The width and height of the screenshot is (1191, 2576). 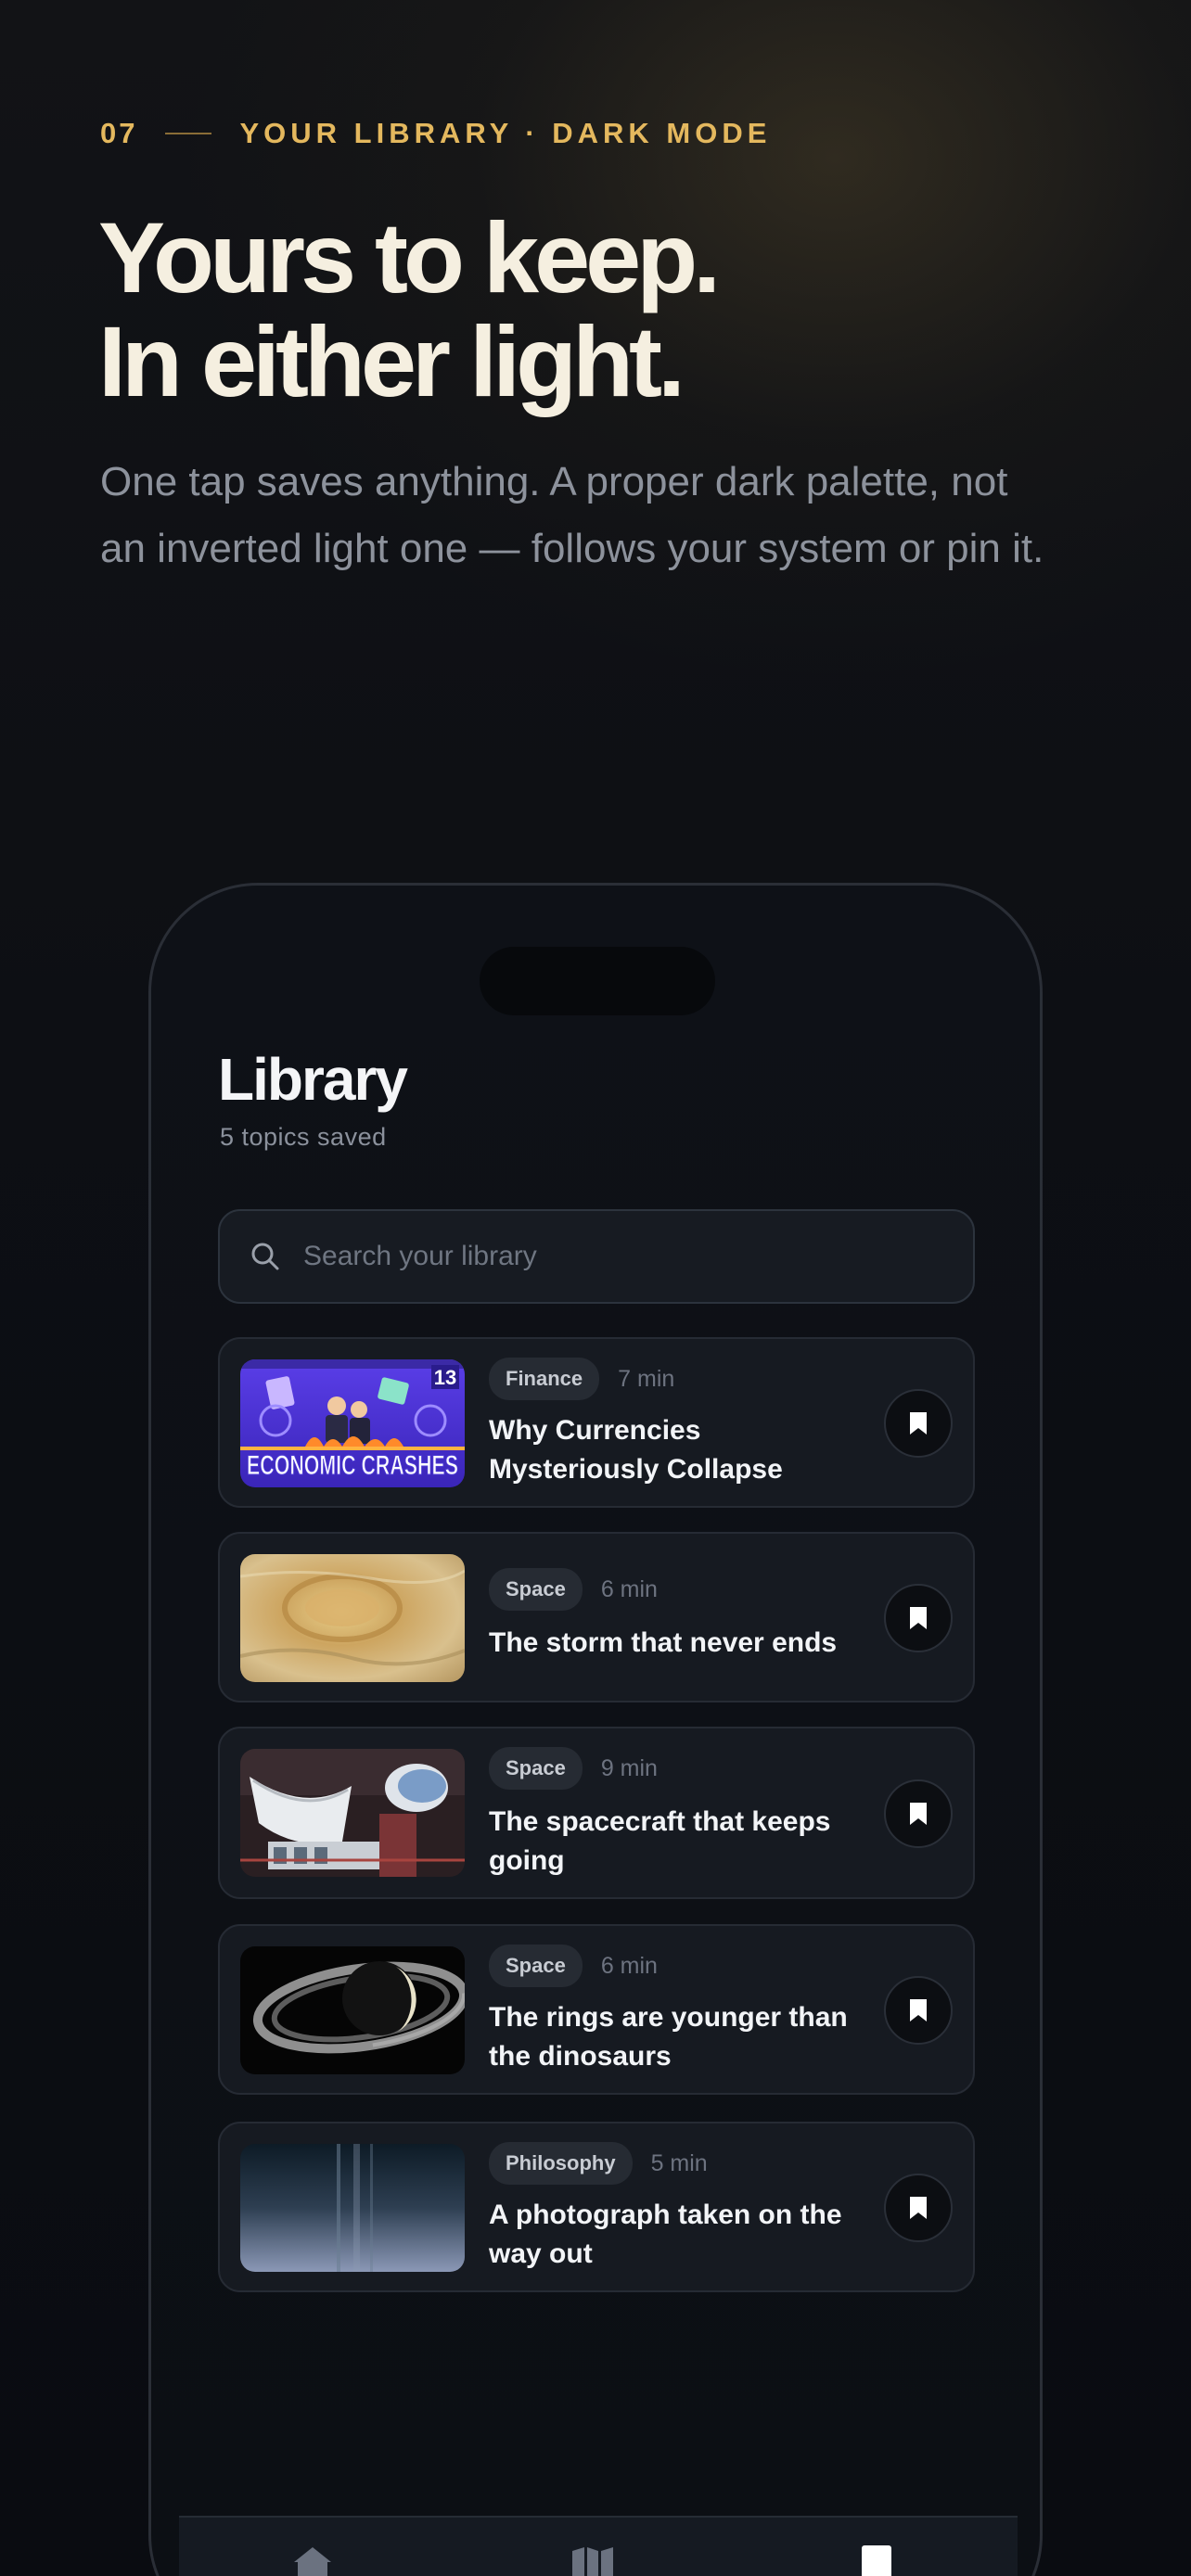 I want to click on read-duration: 5 min, so click(x=679, y=2163).